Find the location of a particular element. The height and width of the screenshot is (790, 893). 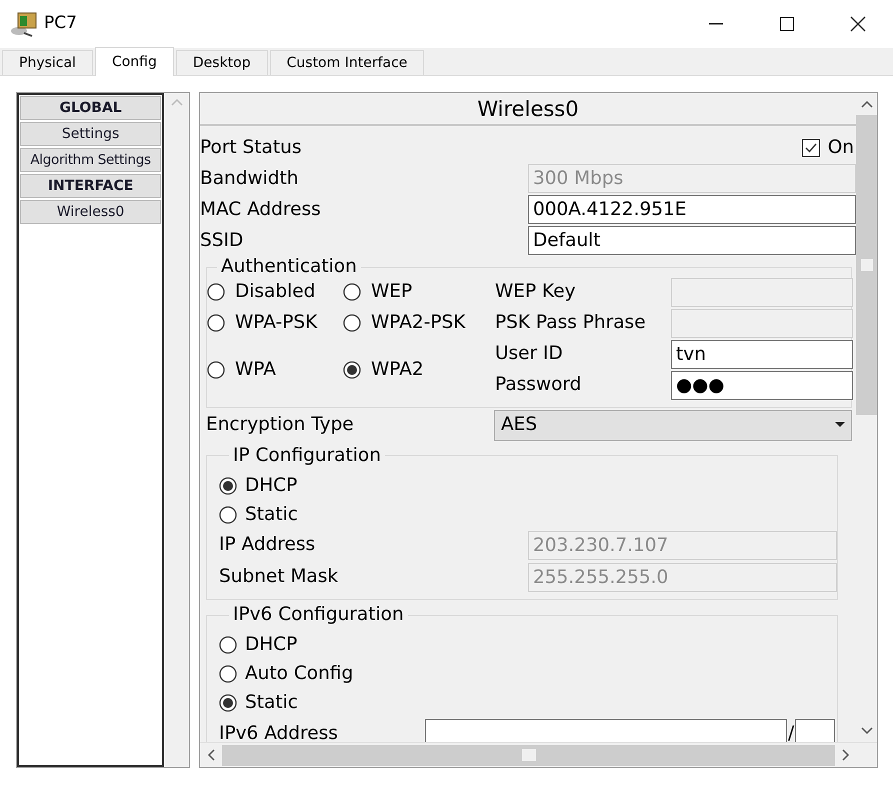

sidebar-item: Wireless0 is located at coordinates (91, 212).